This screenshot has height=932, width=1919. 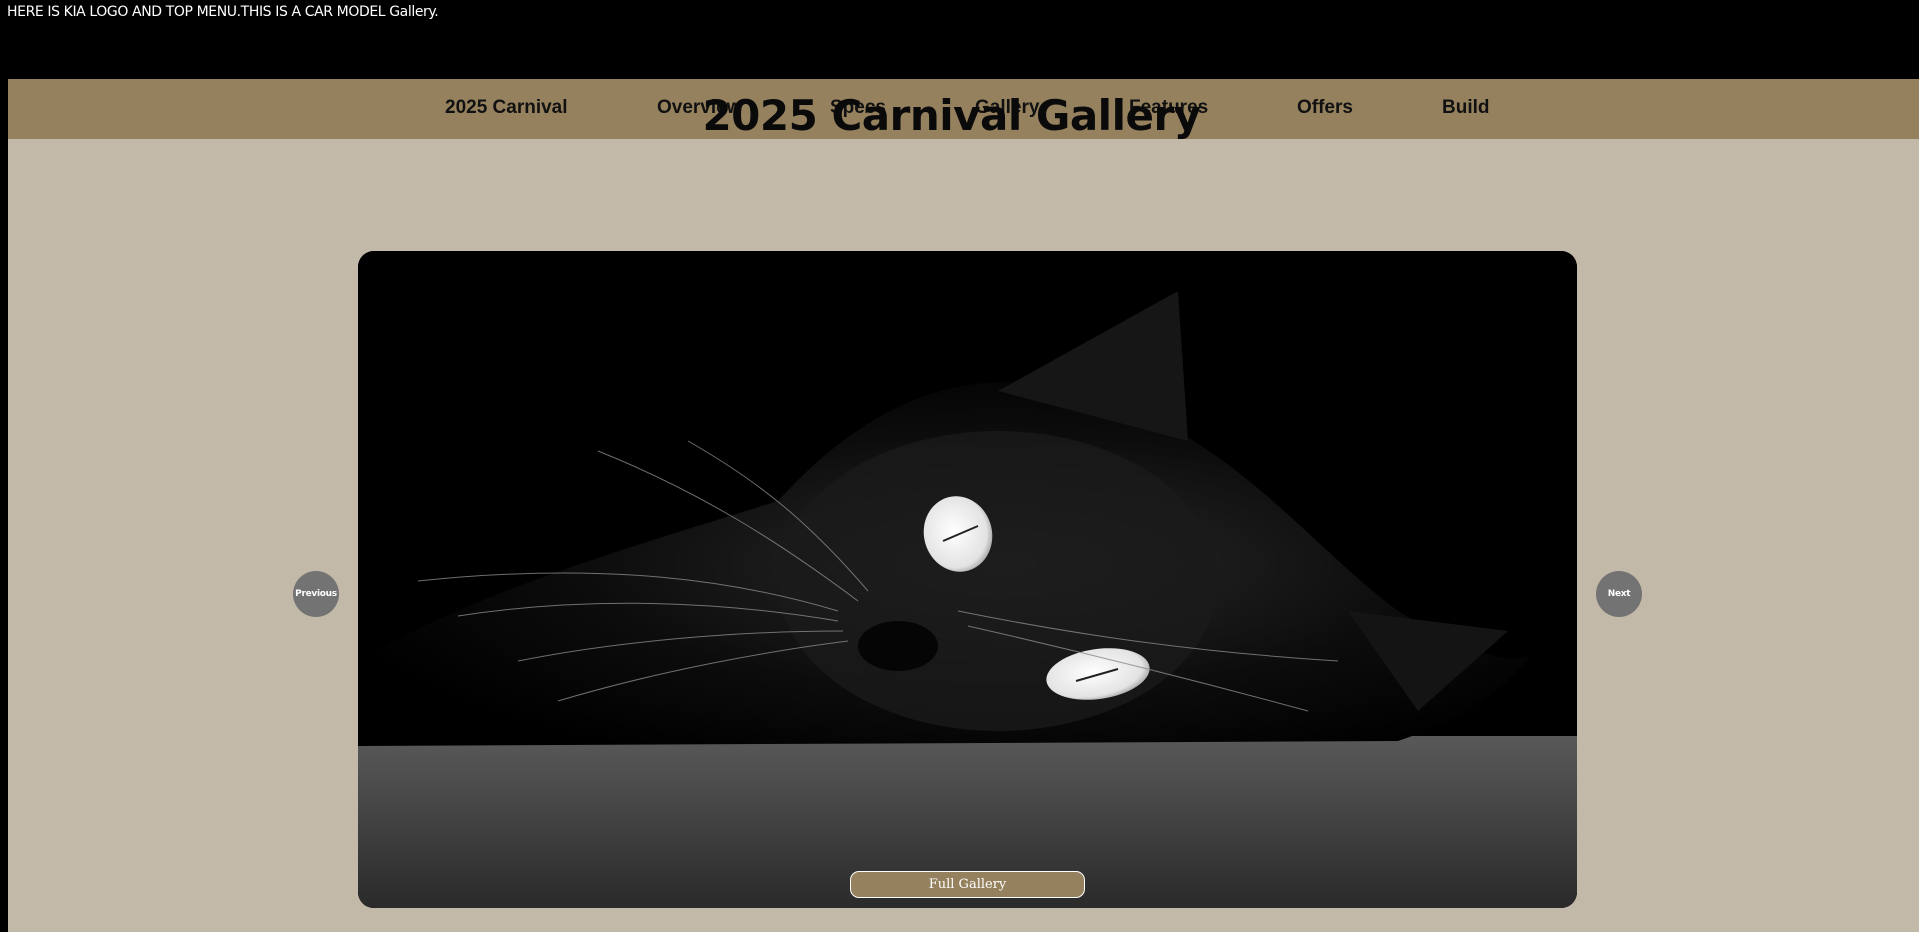 What do you see at coordinates (316, 594) in the screenshot?
I see `previous-button: Previous` at bounding box center [316, 594].